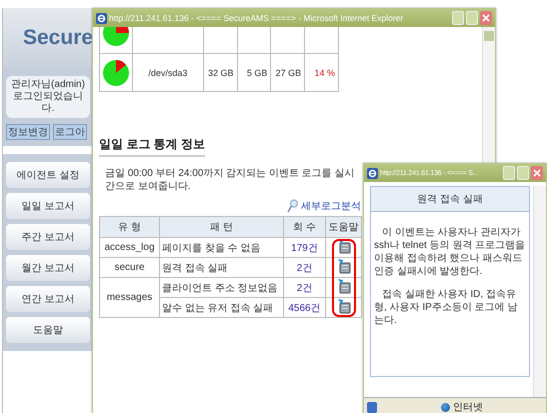  What do you see at coordinates (305, 308) in the screenshot?
I see `count-link: 4566건` at bounding box center [305, 308].